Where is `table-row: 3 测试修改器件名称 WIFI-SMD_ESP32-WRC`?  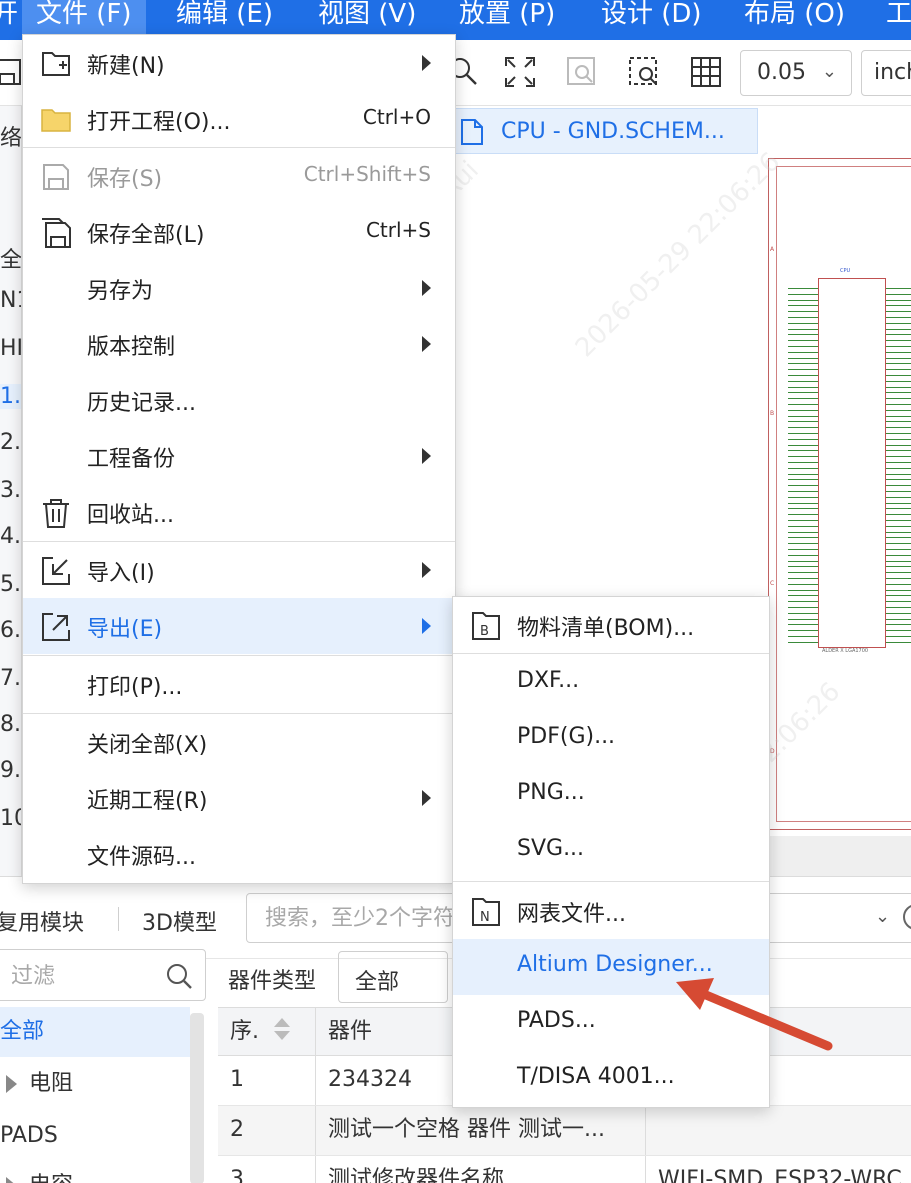 table-row: 3 测试修改器件名称 WIFI-SMD_ESP32-WRC is located at coordinates (564, 1169).